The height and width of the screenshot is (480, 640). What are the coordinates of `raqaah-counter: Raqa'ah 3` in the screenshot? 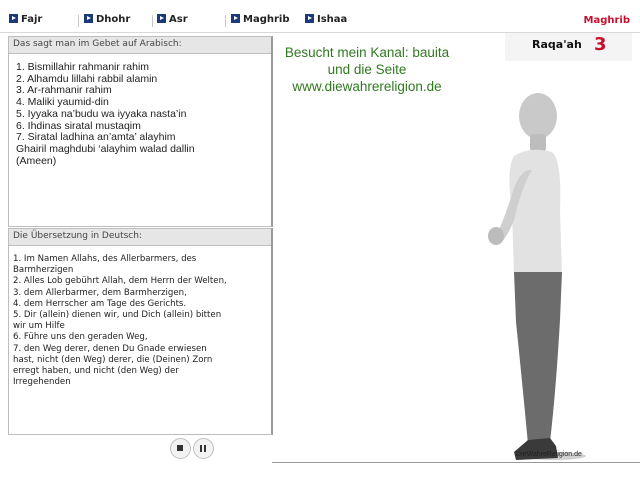 It's located at (568, 47).